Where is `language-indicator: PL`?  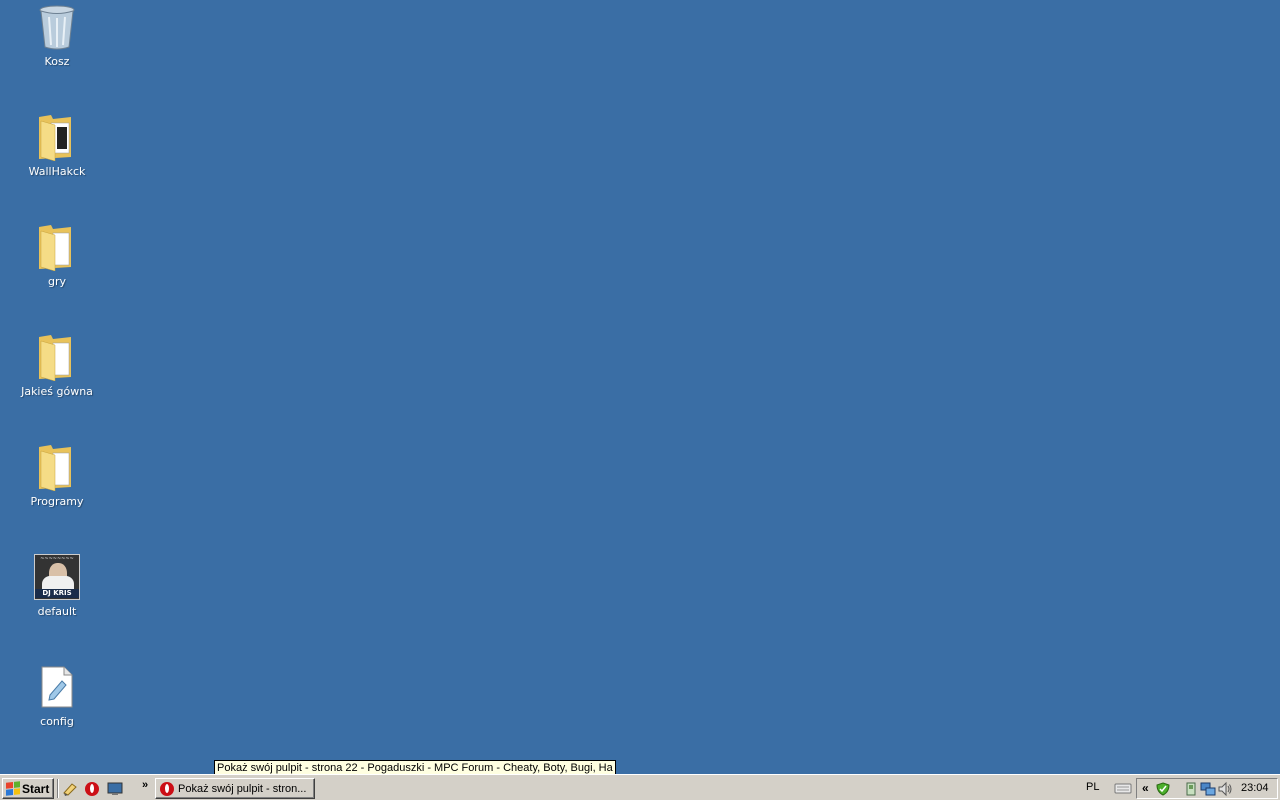 language-indicator: PL is located at coordinates (1092, 787).